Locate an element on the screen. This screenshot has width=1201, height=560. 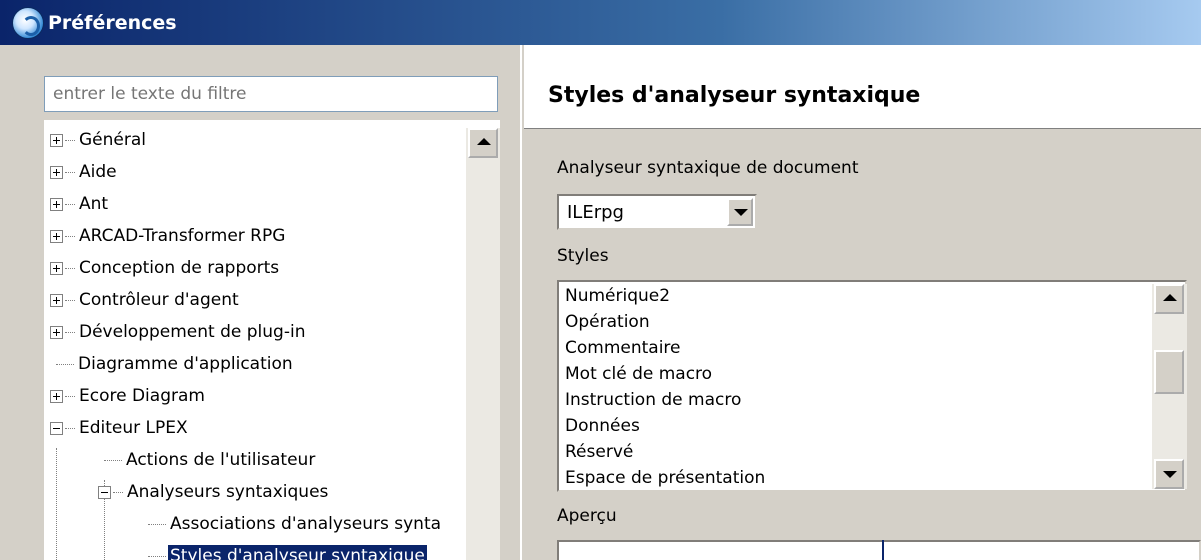
scroll-thumb is located at coordinates (1169, 372).